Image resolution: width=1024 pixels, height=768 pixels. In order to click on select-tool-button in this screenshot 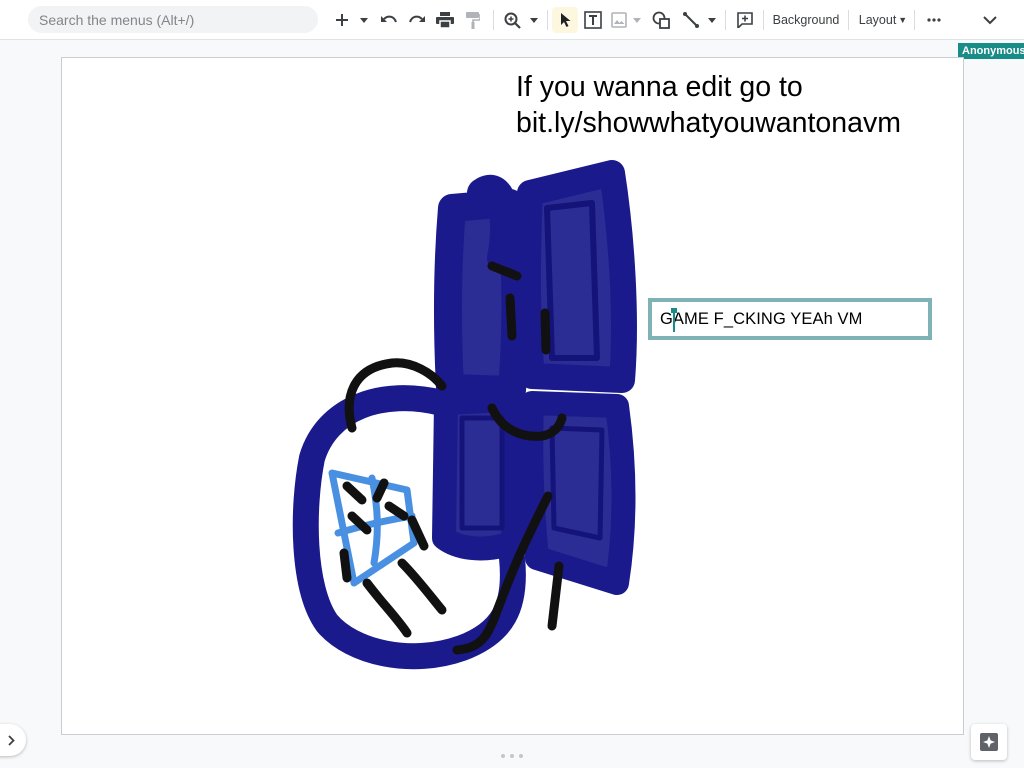, I will do `click(565, 20)`.